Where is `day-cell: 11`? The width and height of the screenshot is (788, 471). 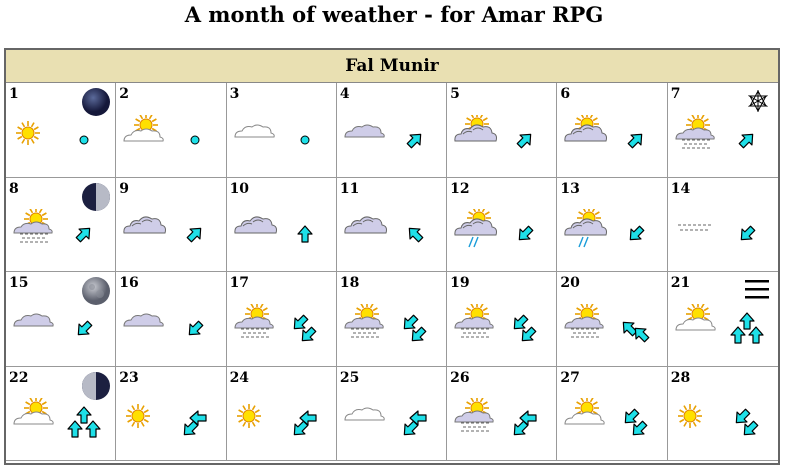
day-cell: 11 is located at coordinates (392, 224).